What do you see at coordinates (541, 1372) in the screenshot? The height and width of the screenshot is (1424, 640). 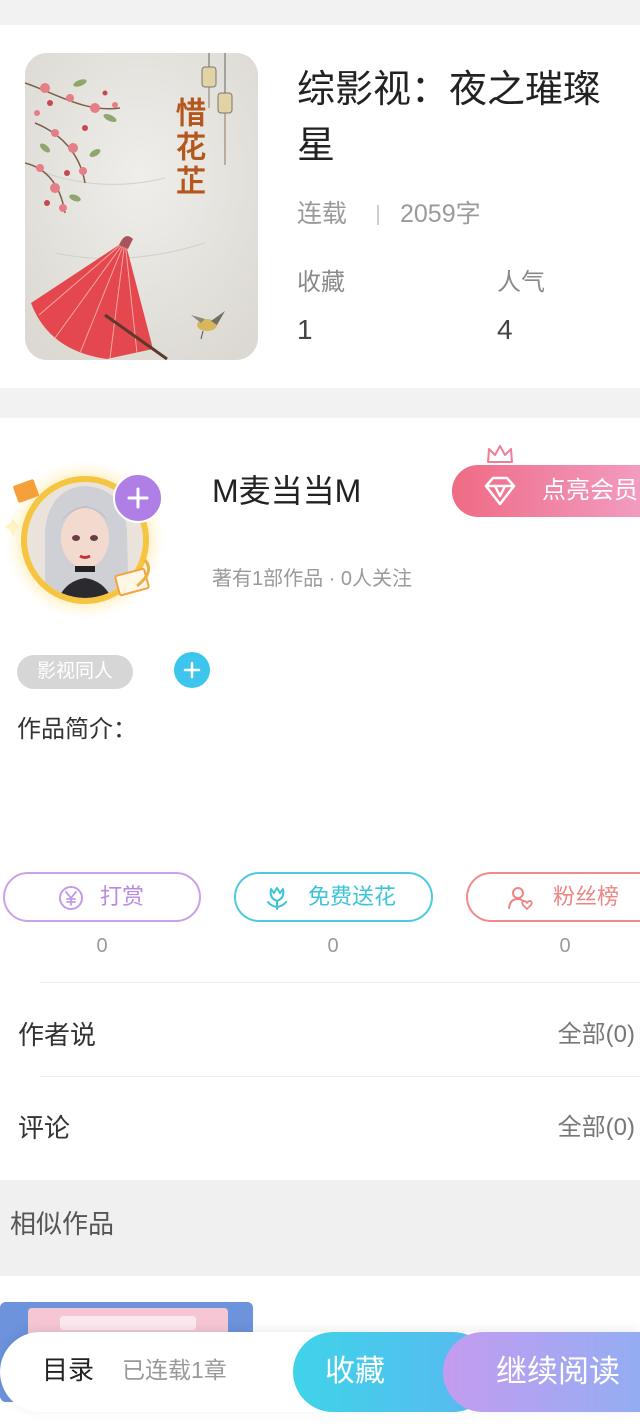 I see `continue-reading-button: 继续阅读` at bounding box center [541, 1372].